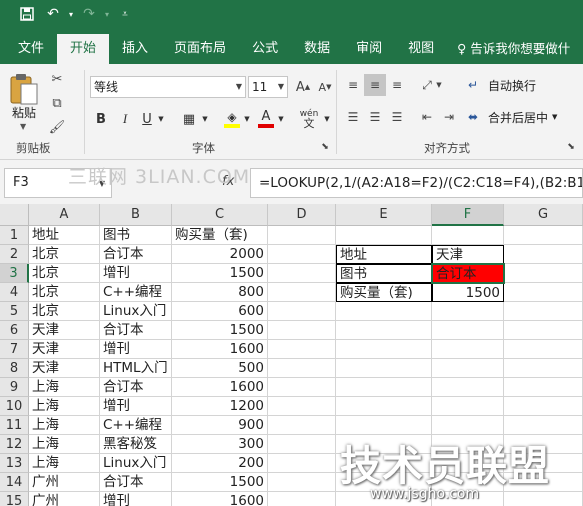  Describe the element at coordinates (384, 349) in the screenshot. I see `cell-e7` at that location.